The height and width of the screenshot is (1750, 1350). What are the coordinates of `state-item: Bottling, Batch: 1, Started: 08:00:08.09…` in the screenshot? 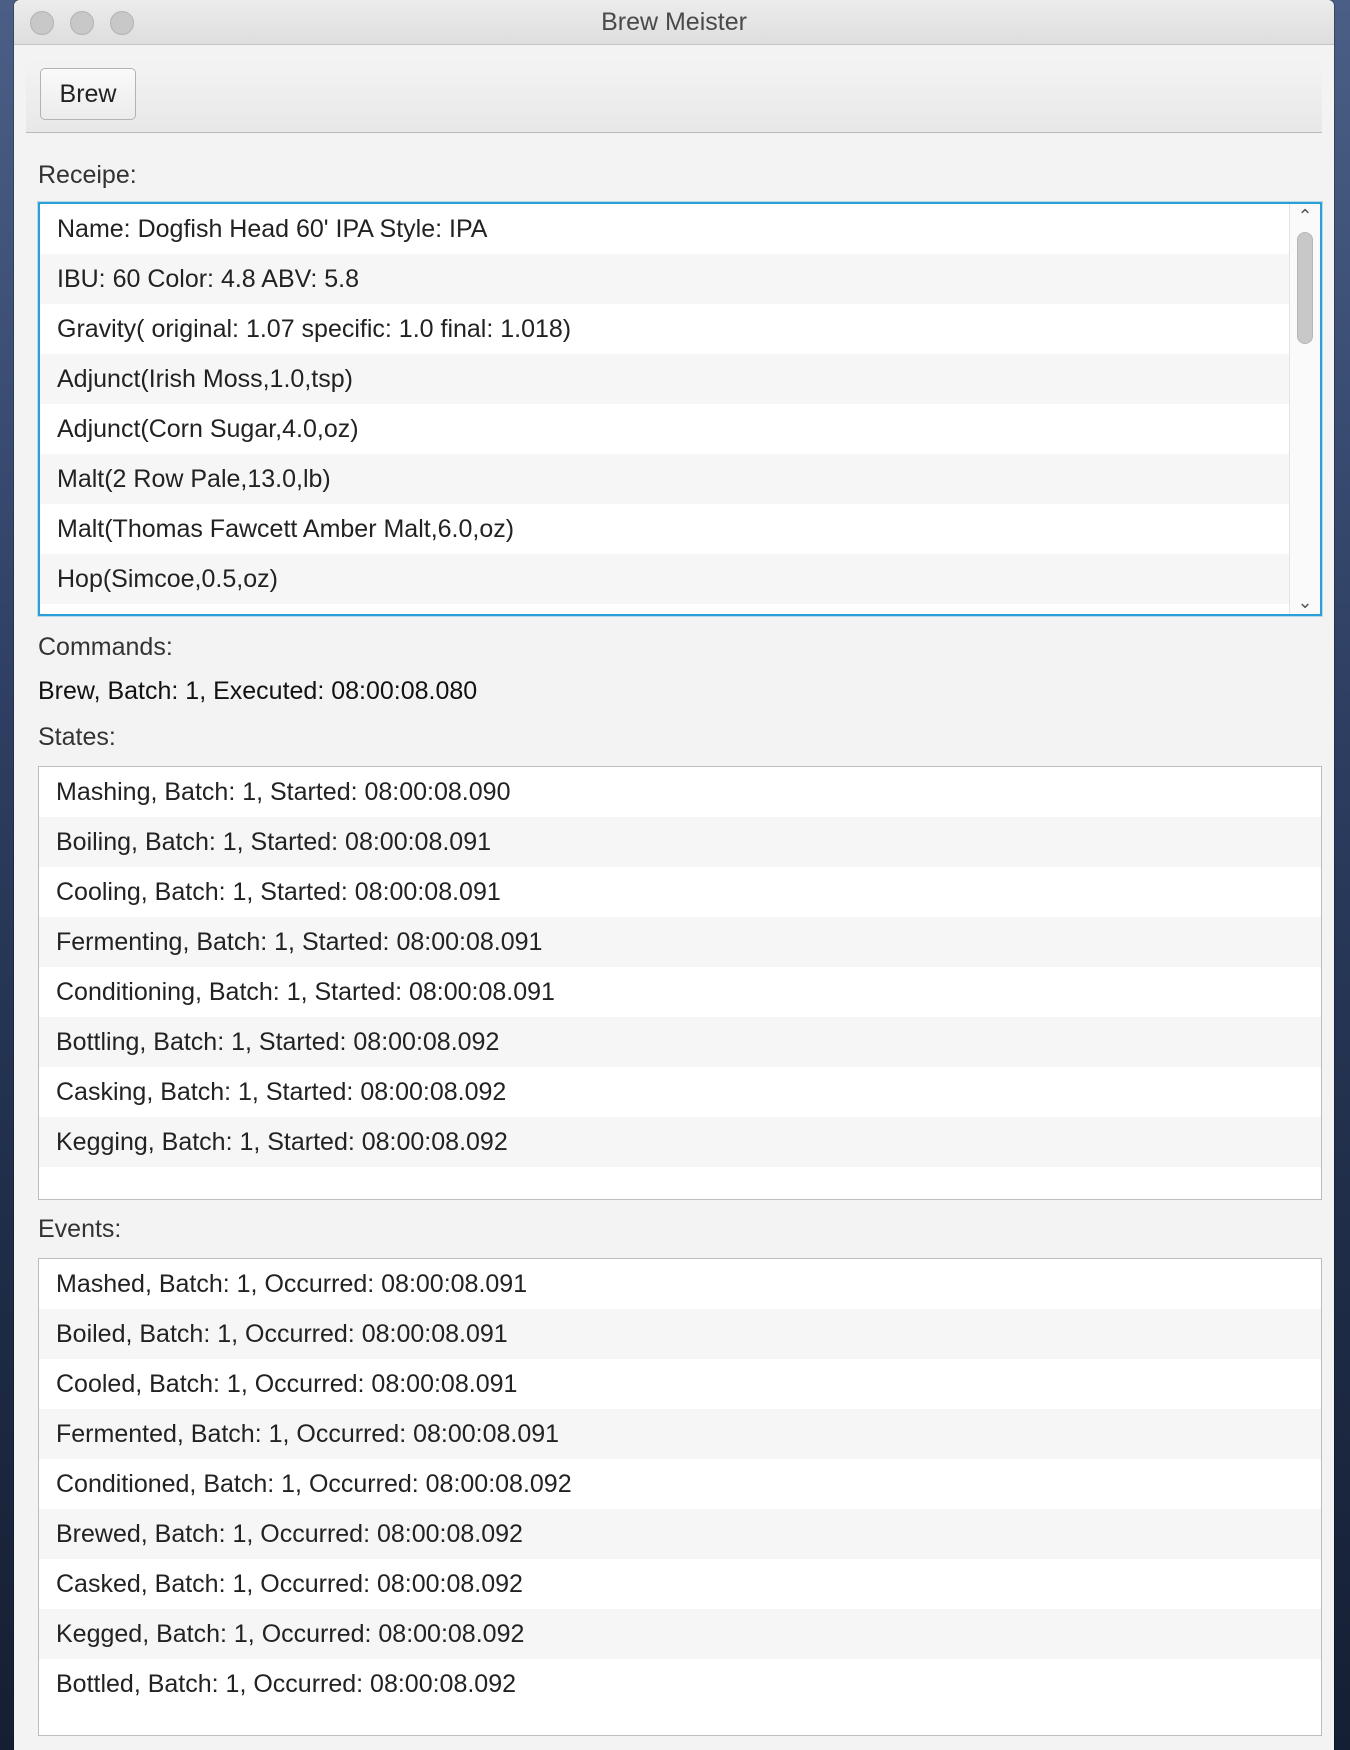 It's located at (680, 1042).